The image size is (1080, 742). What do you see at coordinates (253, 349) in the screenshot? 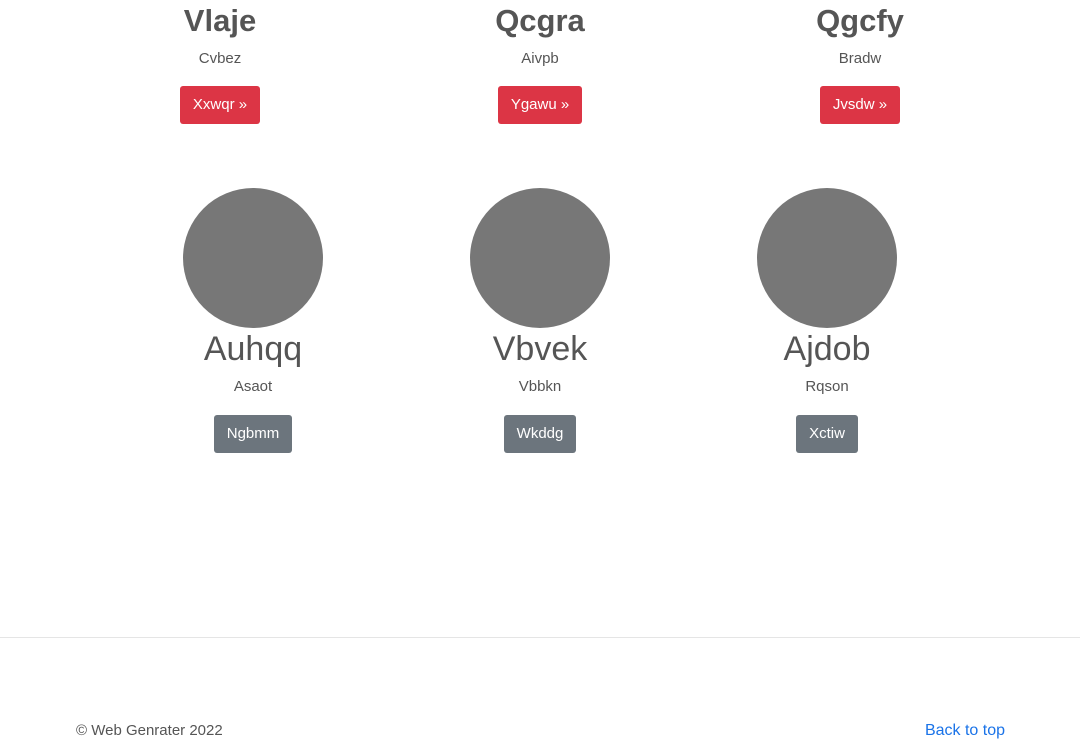
I see `profile-name: Auhqq` at bounding box center [253, 349].